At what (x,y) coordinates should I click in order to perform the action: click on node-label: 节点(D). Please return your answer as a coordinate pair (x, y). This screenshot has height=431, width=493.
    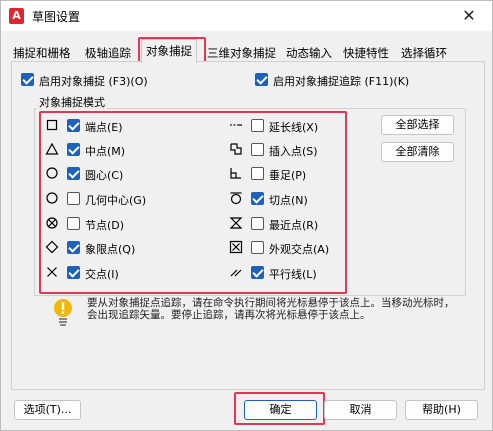
    Looking at the image, I should click on (105, 225).